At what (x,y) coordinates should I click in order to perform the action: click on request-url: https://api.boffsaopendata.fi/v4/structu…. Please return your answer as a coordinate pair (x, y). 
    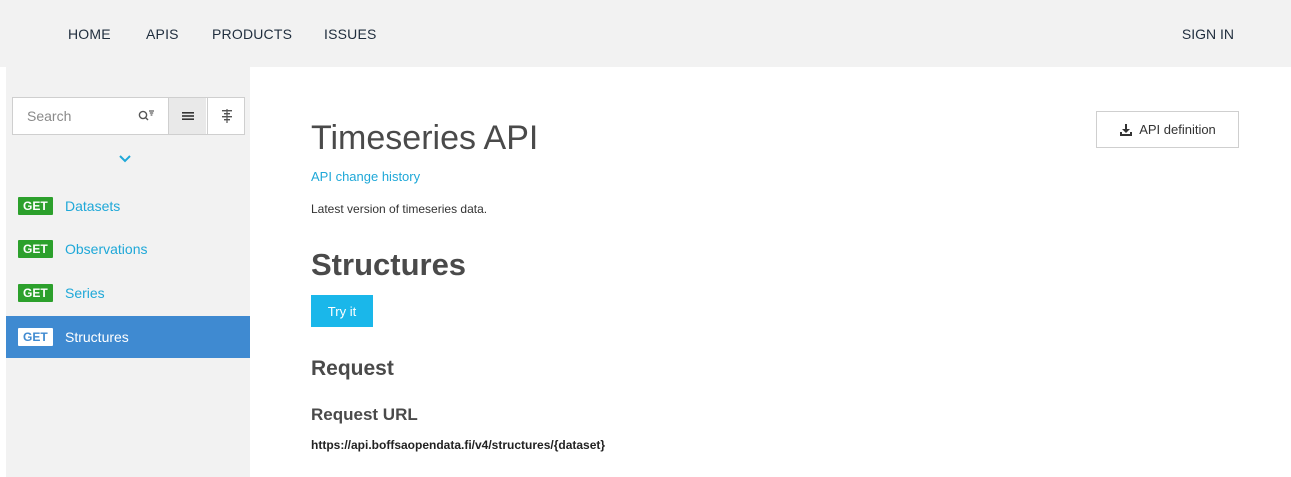
    Looking at the image, I should click on (458, 445).